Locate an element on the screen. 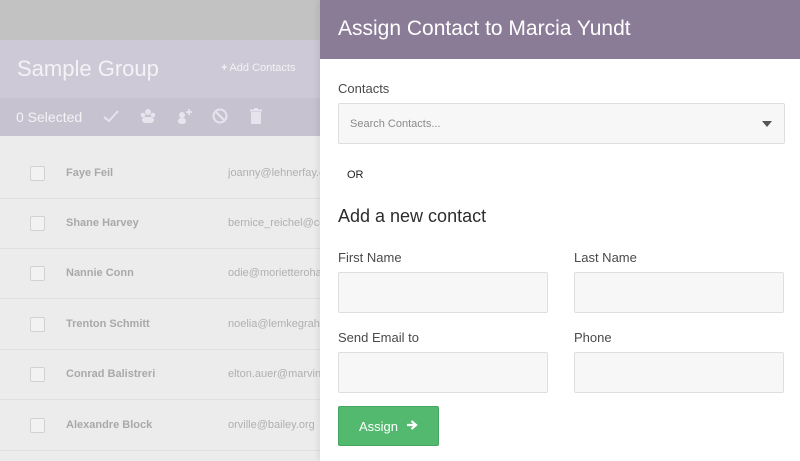  panel-header: Assign Contact to Marcia Yundt is located at coordinates (560, 29).